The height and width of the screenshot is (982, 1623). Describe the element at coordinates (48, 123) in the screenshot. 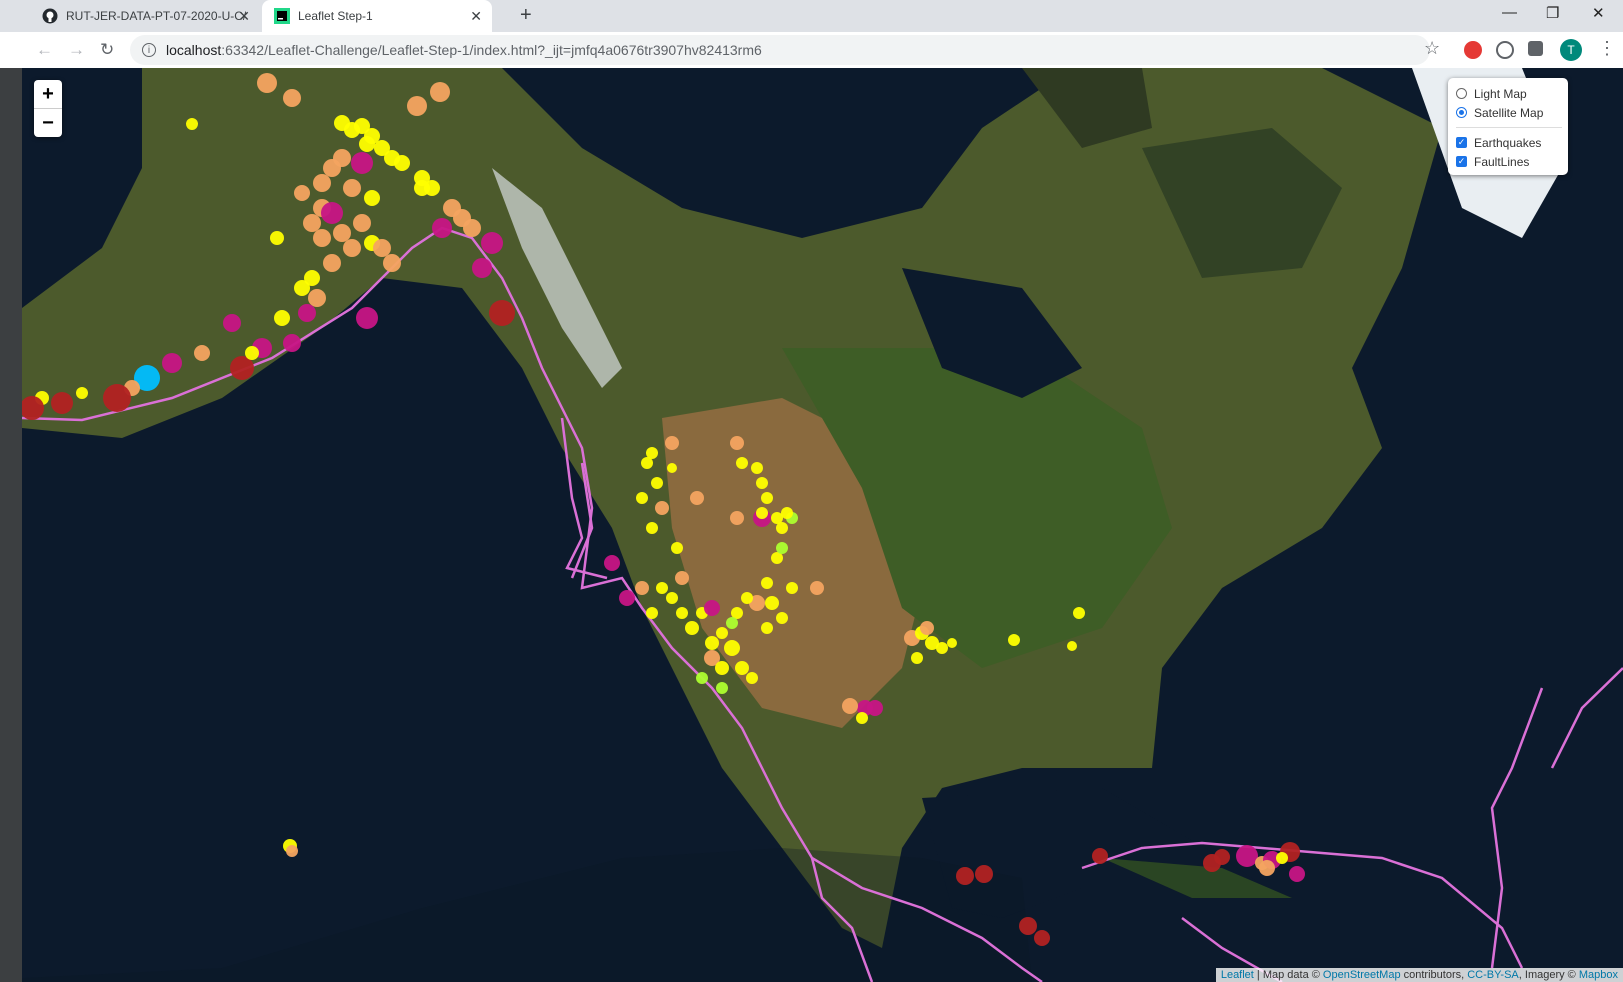

I see `zoom-out-button: −` at that location.